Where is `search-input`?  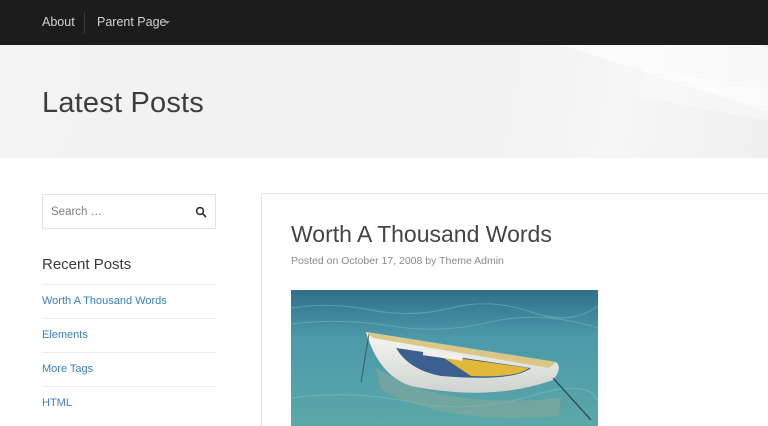 search-input is located at coordinates (116, 211).